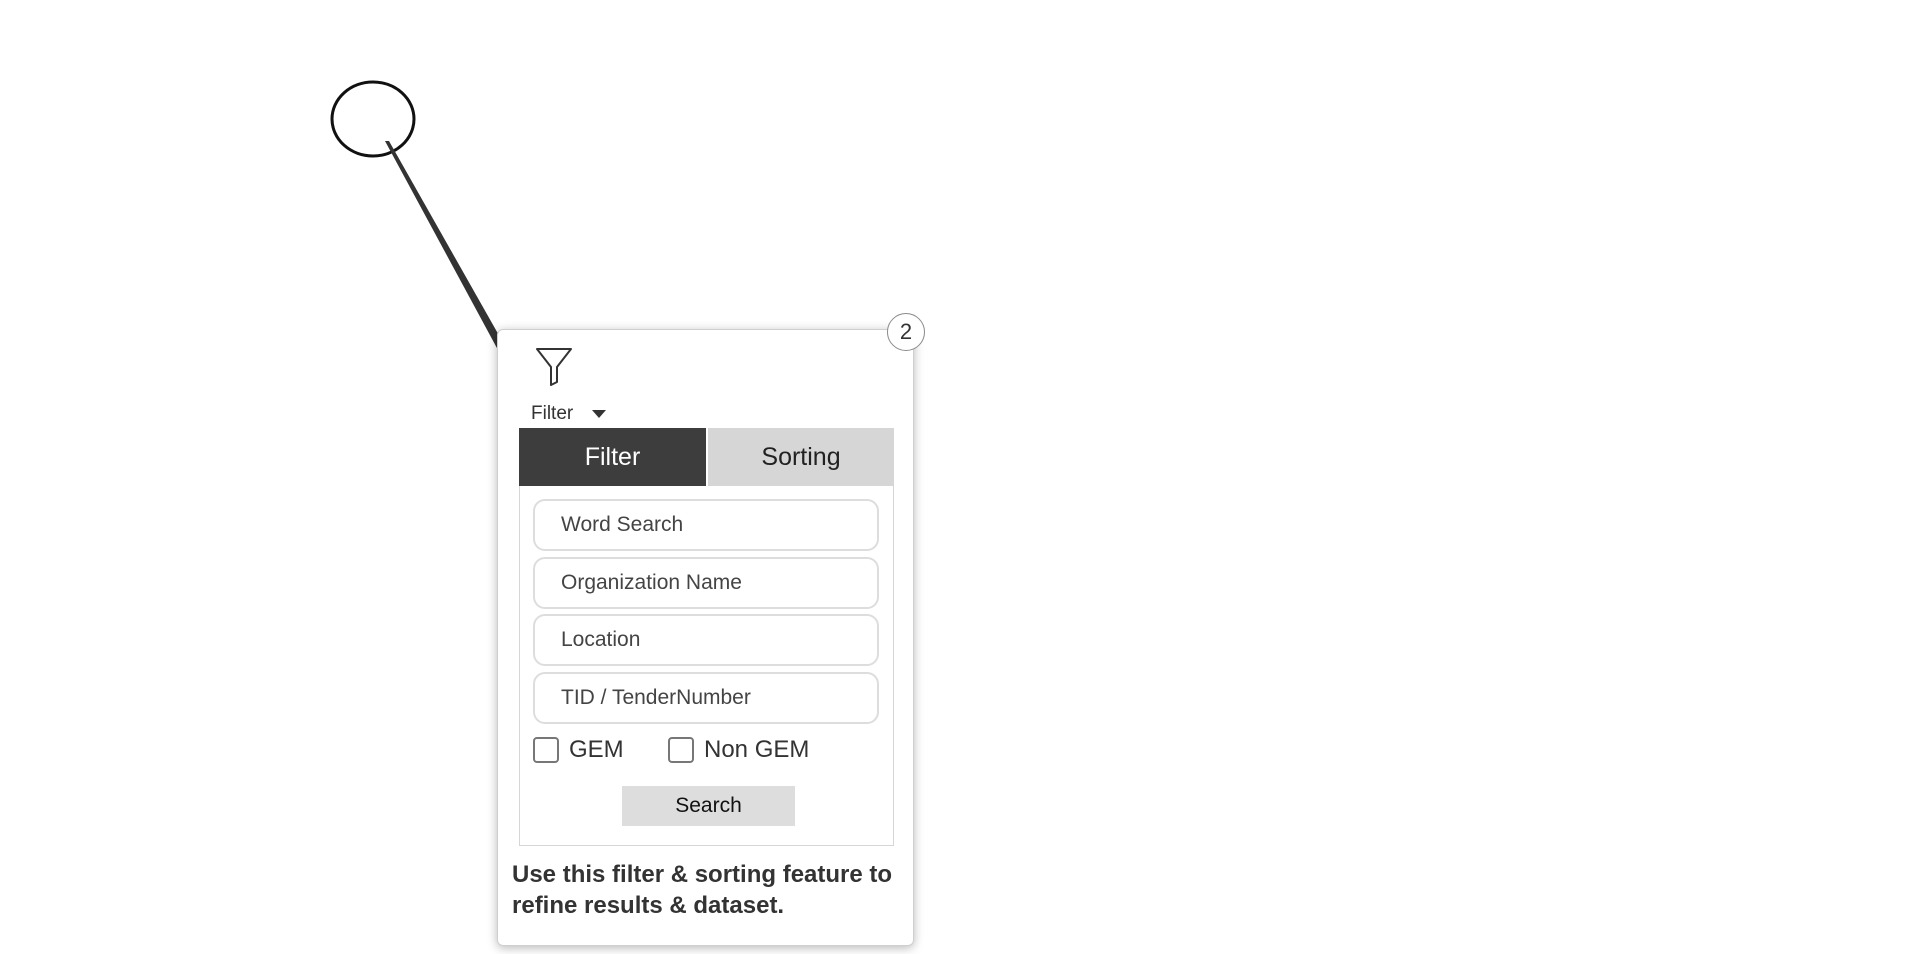  I want to click on non-gem-checkbox-label: Non GEM, so click(757, 749).